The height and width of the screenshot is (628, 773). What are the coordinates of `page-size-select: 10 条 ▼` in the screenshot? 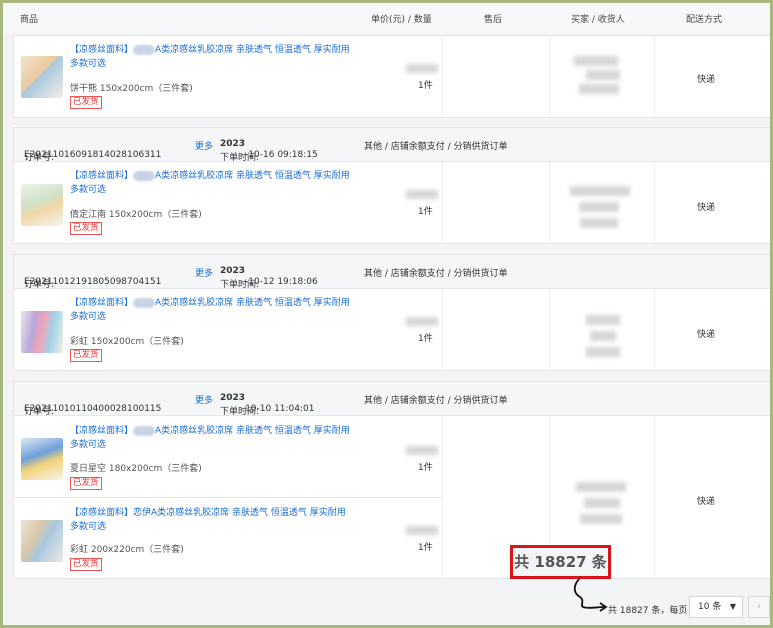 It's located at (716, 607).